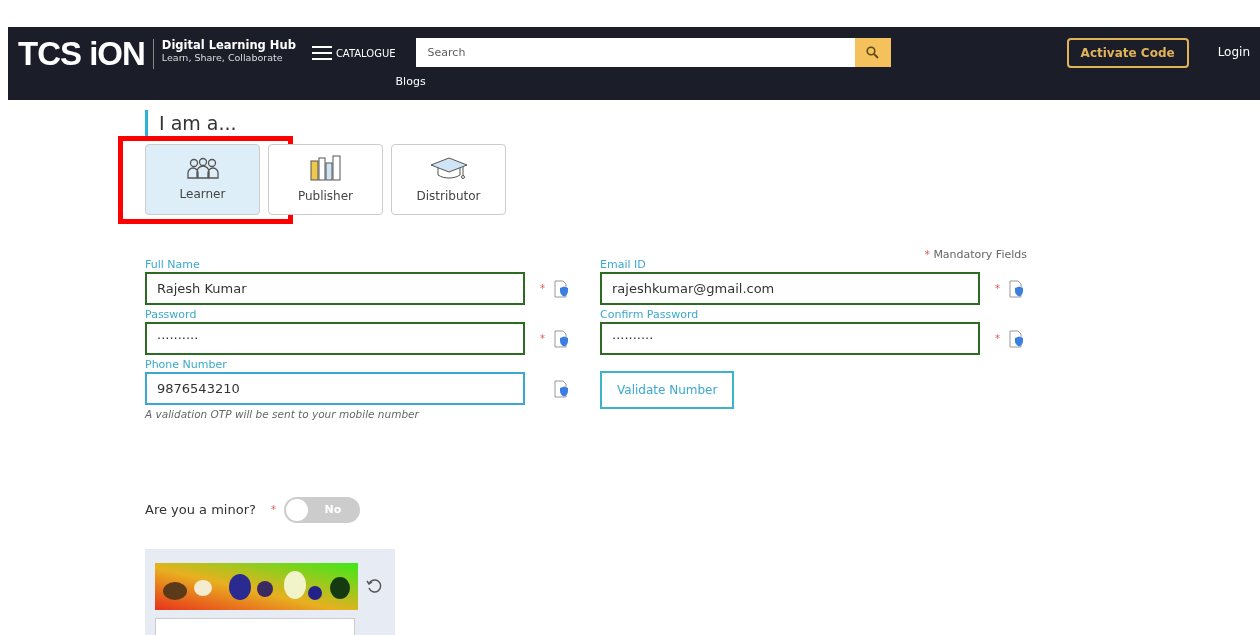  What do you see at coordinates (321, 53) in the screenshot?
I see `menu-icon` at bounding box center [321, 53].